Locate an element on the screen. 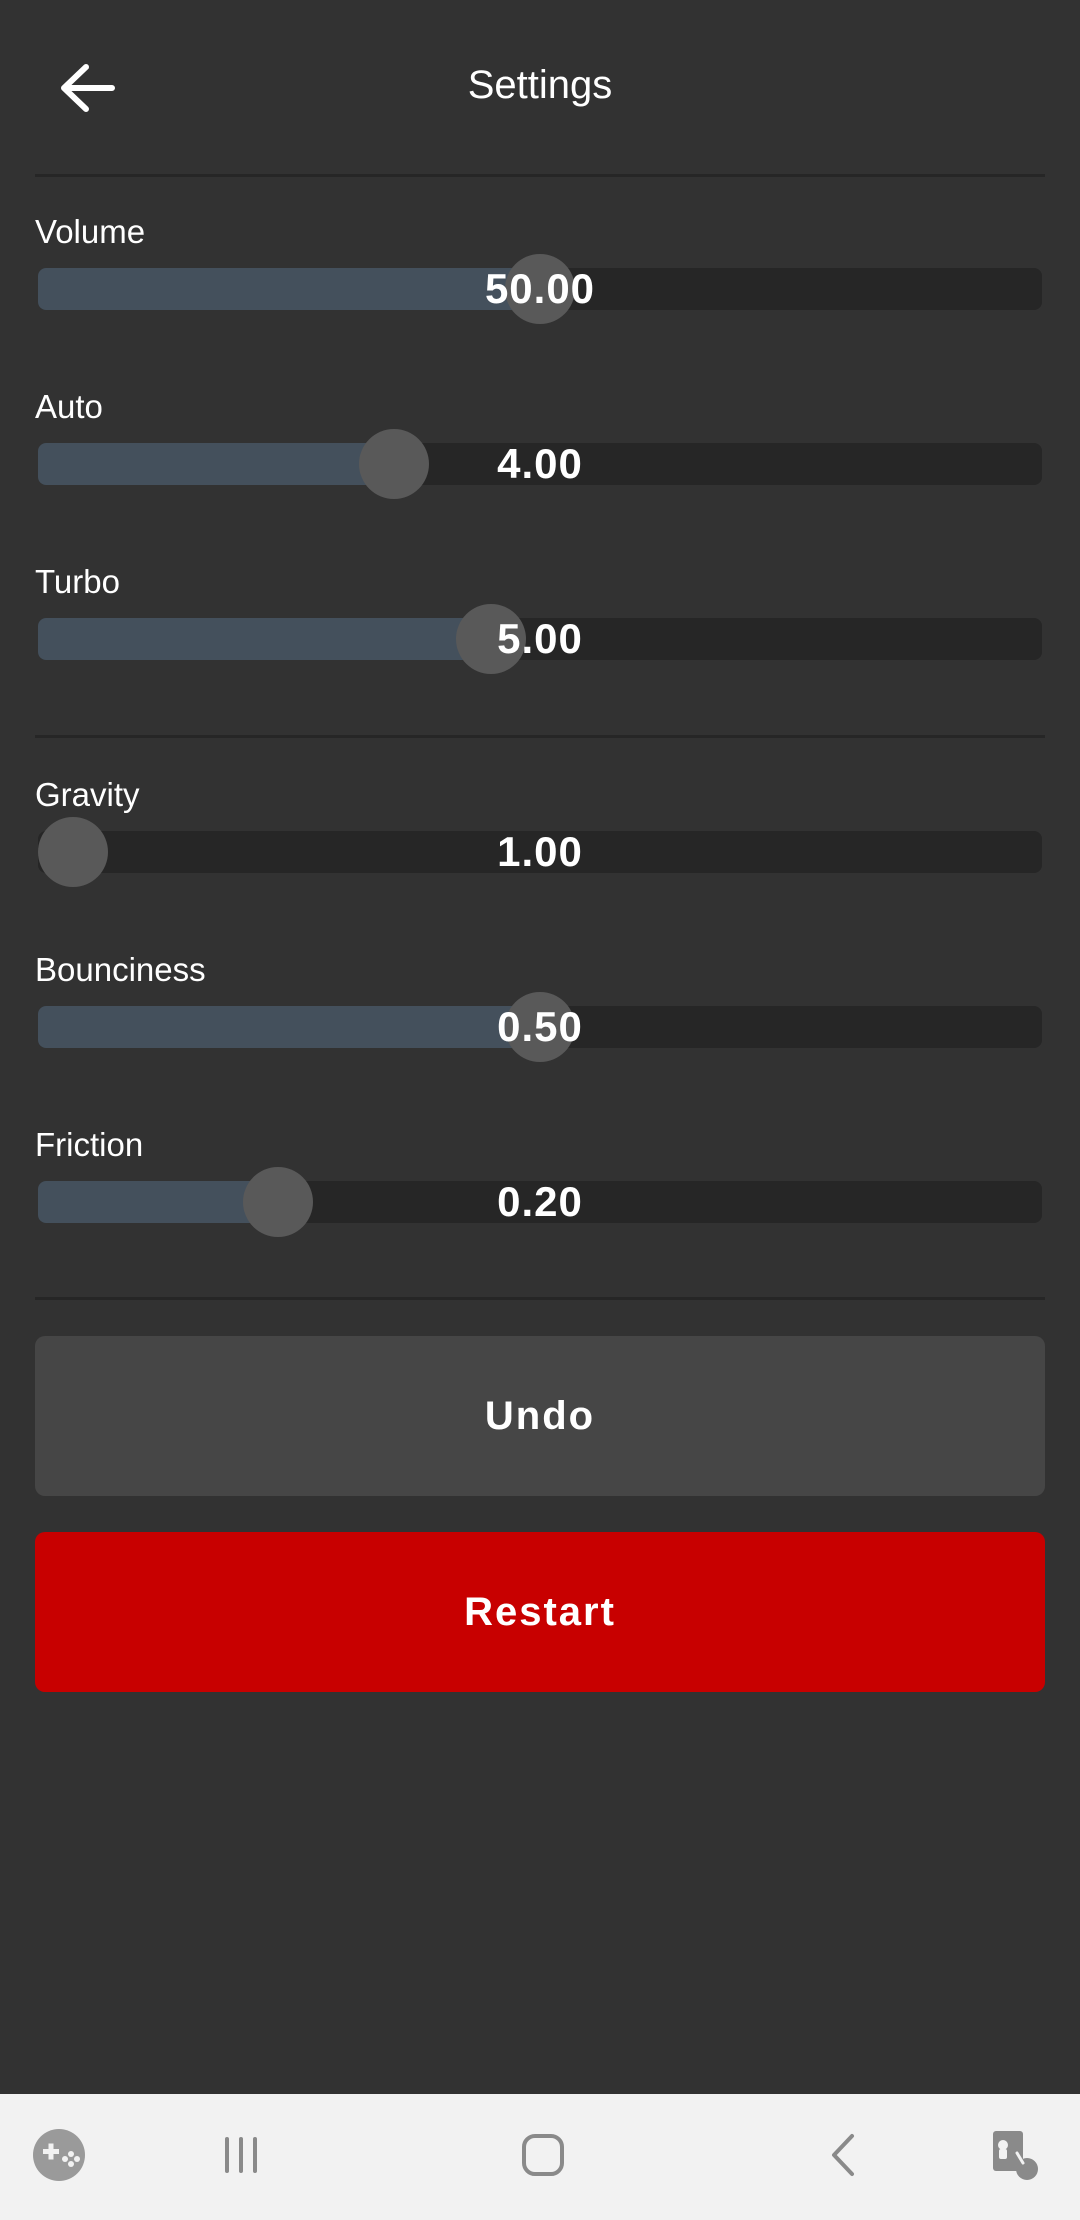  accessibility-touch-icon is located at coordinates (1015, 2157).